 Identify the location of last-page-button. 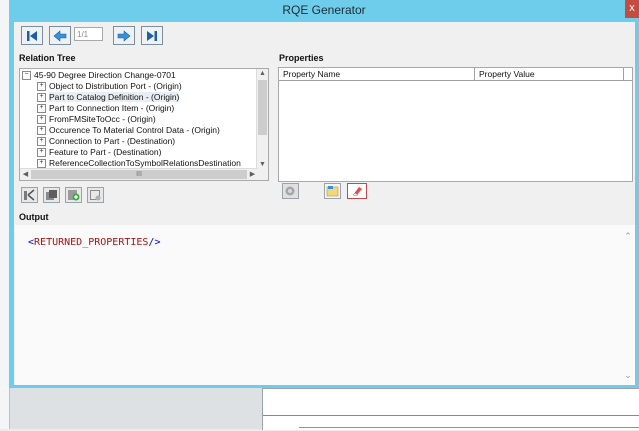
(152, 35).